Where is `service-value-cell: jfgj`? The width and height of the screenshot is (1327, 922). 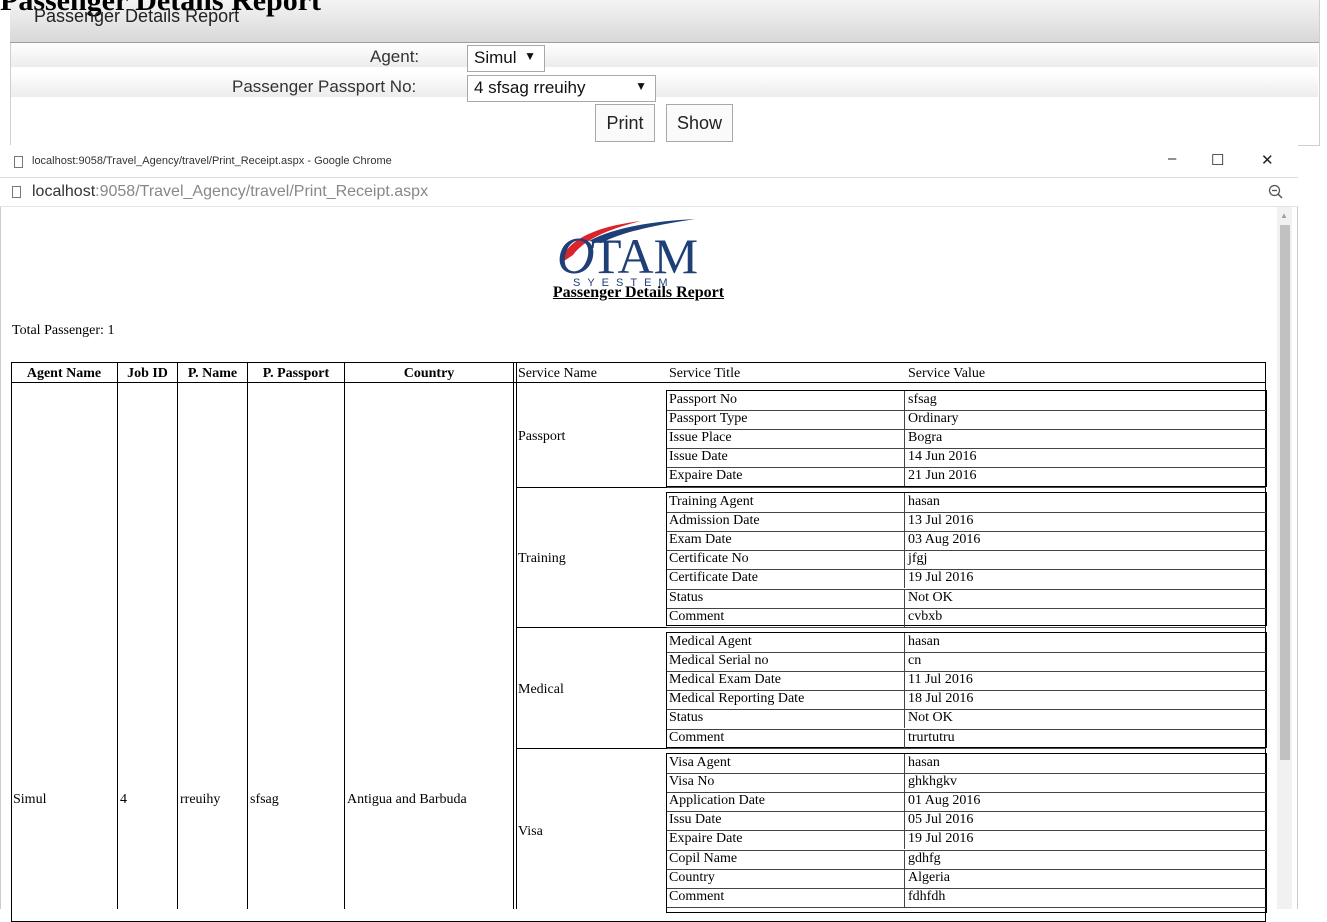 service-value-cell: jfgj is located at coordinates (918, 558).